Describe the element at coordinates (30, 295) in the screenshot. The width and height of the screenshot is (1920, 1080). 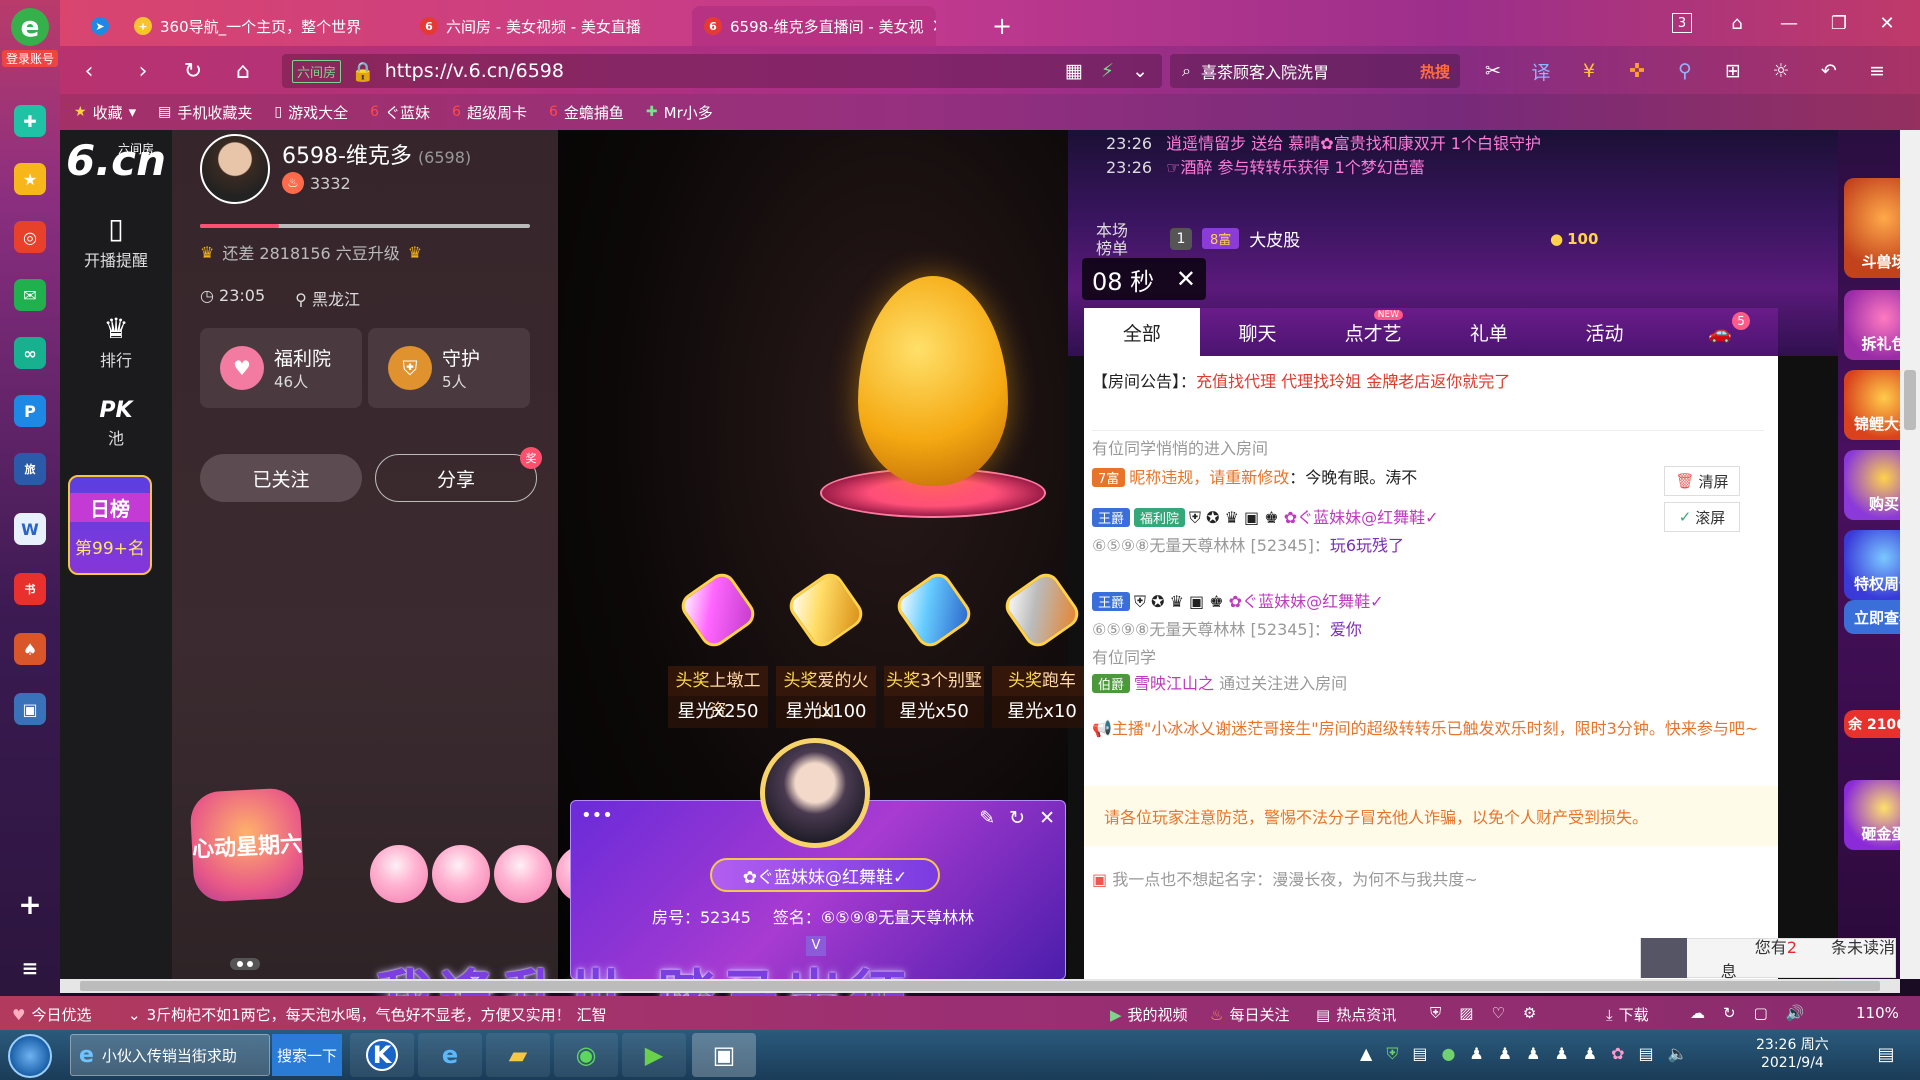
I see `mail-icon: ✉` at that location.